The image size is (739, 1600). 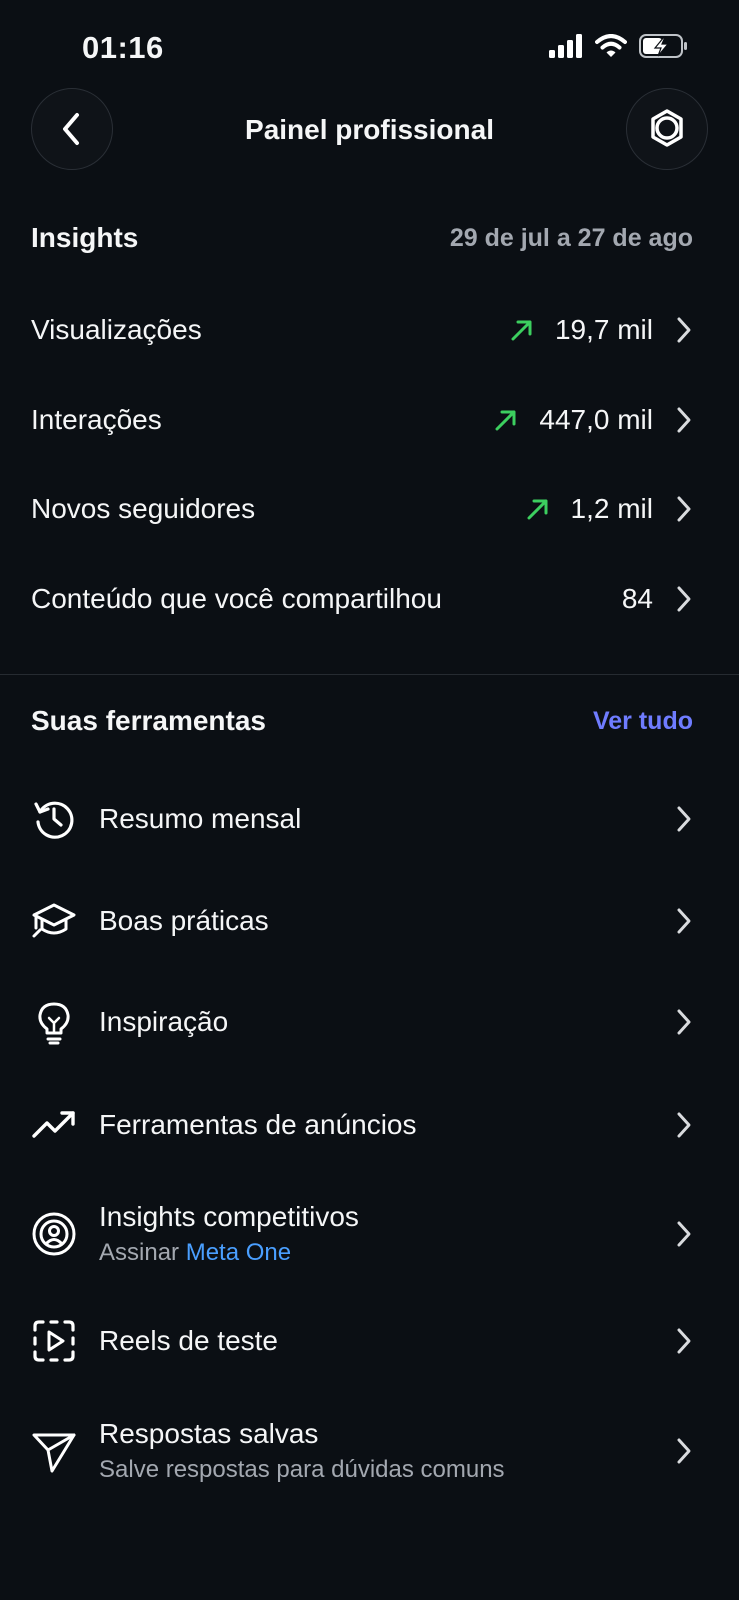 I want to click on tool-subtitle: Assinar Meta One, so click(x=376, y=1253).